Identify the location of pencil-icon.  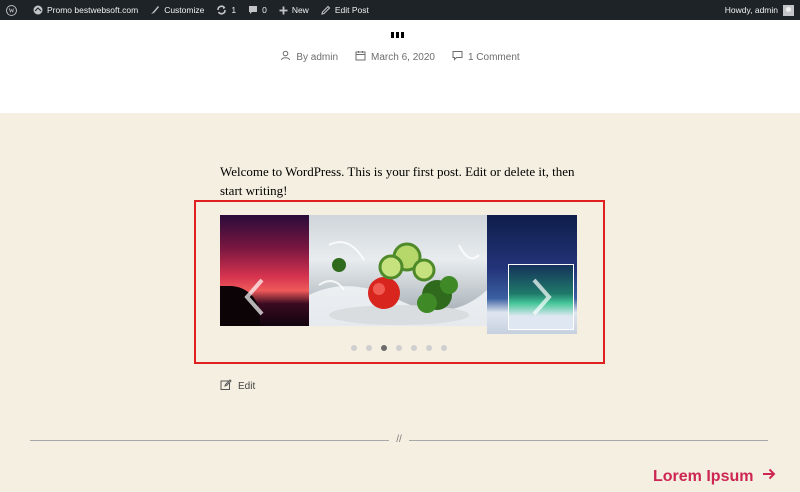
(326, 10).